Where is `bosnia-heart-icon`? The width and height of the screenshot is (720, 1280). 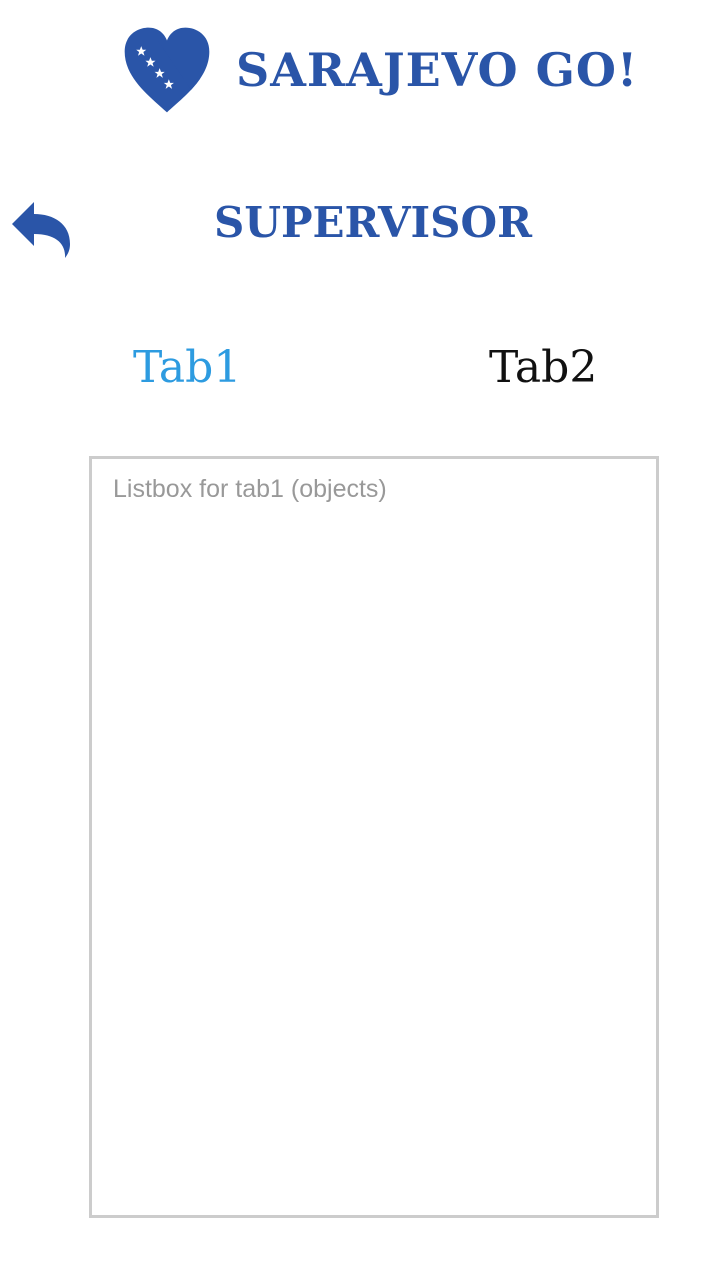 bosnia-heart-icon is located at coordinates (167, 70).